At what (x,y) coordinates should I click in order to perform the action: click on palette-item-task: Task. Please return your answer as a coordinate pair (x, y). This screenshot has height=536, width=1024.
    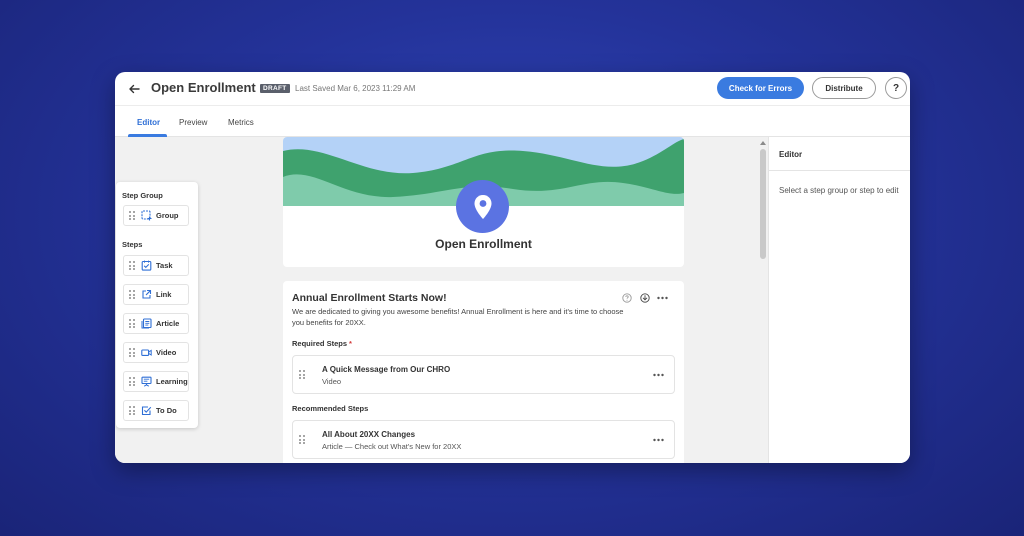
    Looking at the image, I should click on (156, 265).